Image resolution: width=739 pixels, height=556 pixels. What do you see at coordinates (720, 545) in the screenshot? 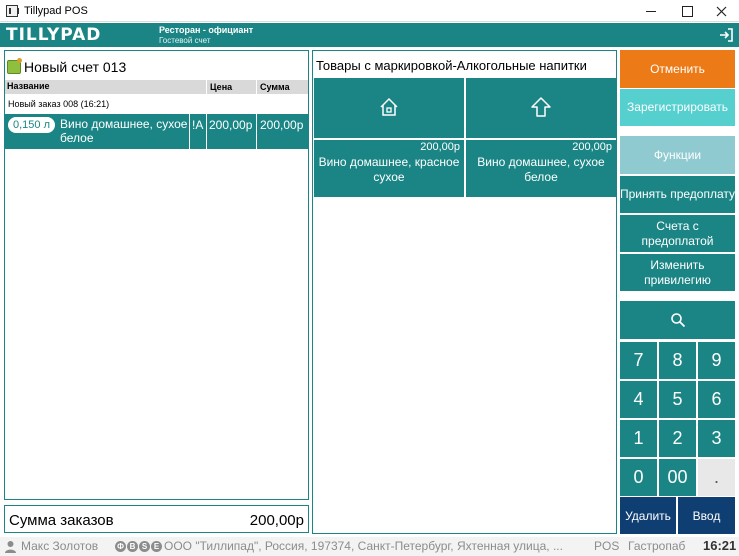
I see `status-time: 16:21` at bounding box center [720, 545].